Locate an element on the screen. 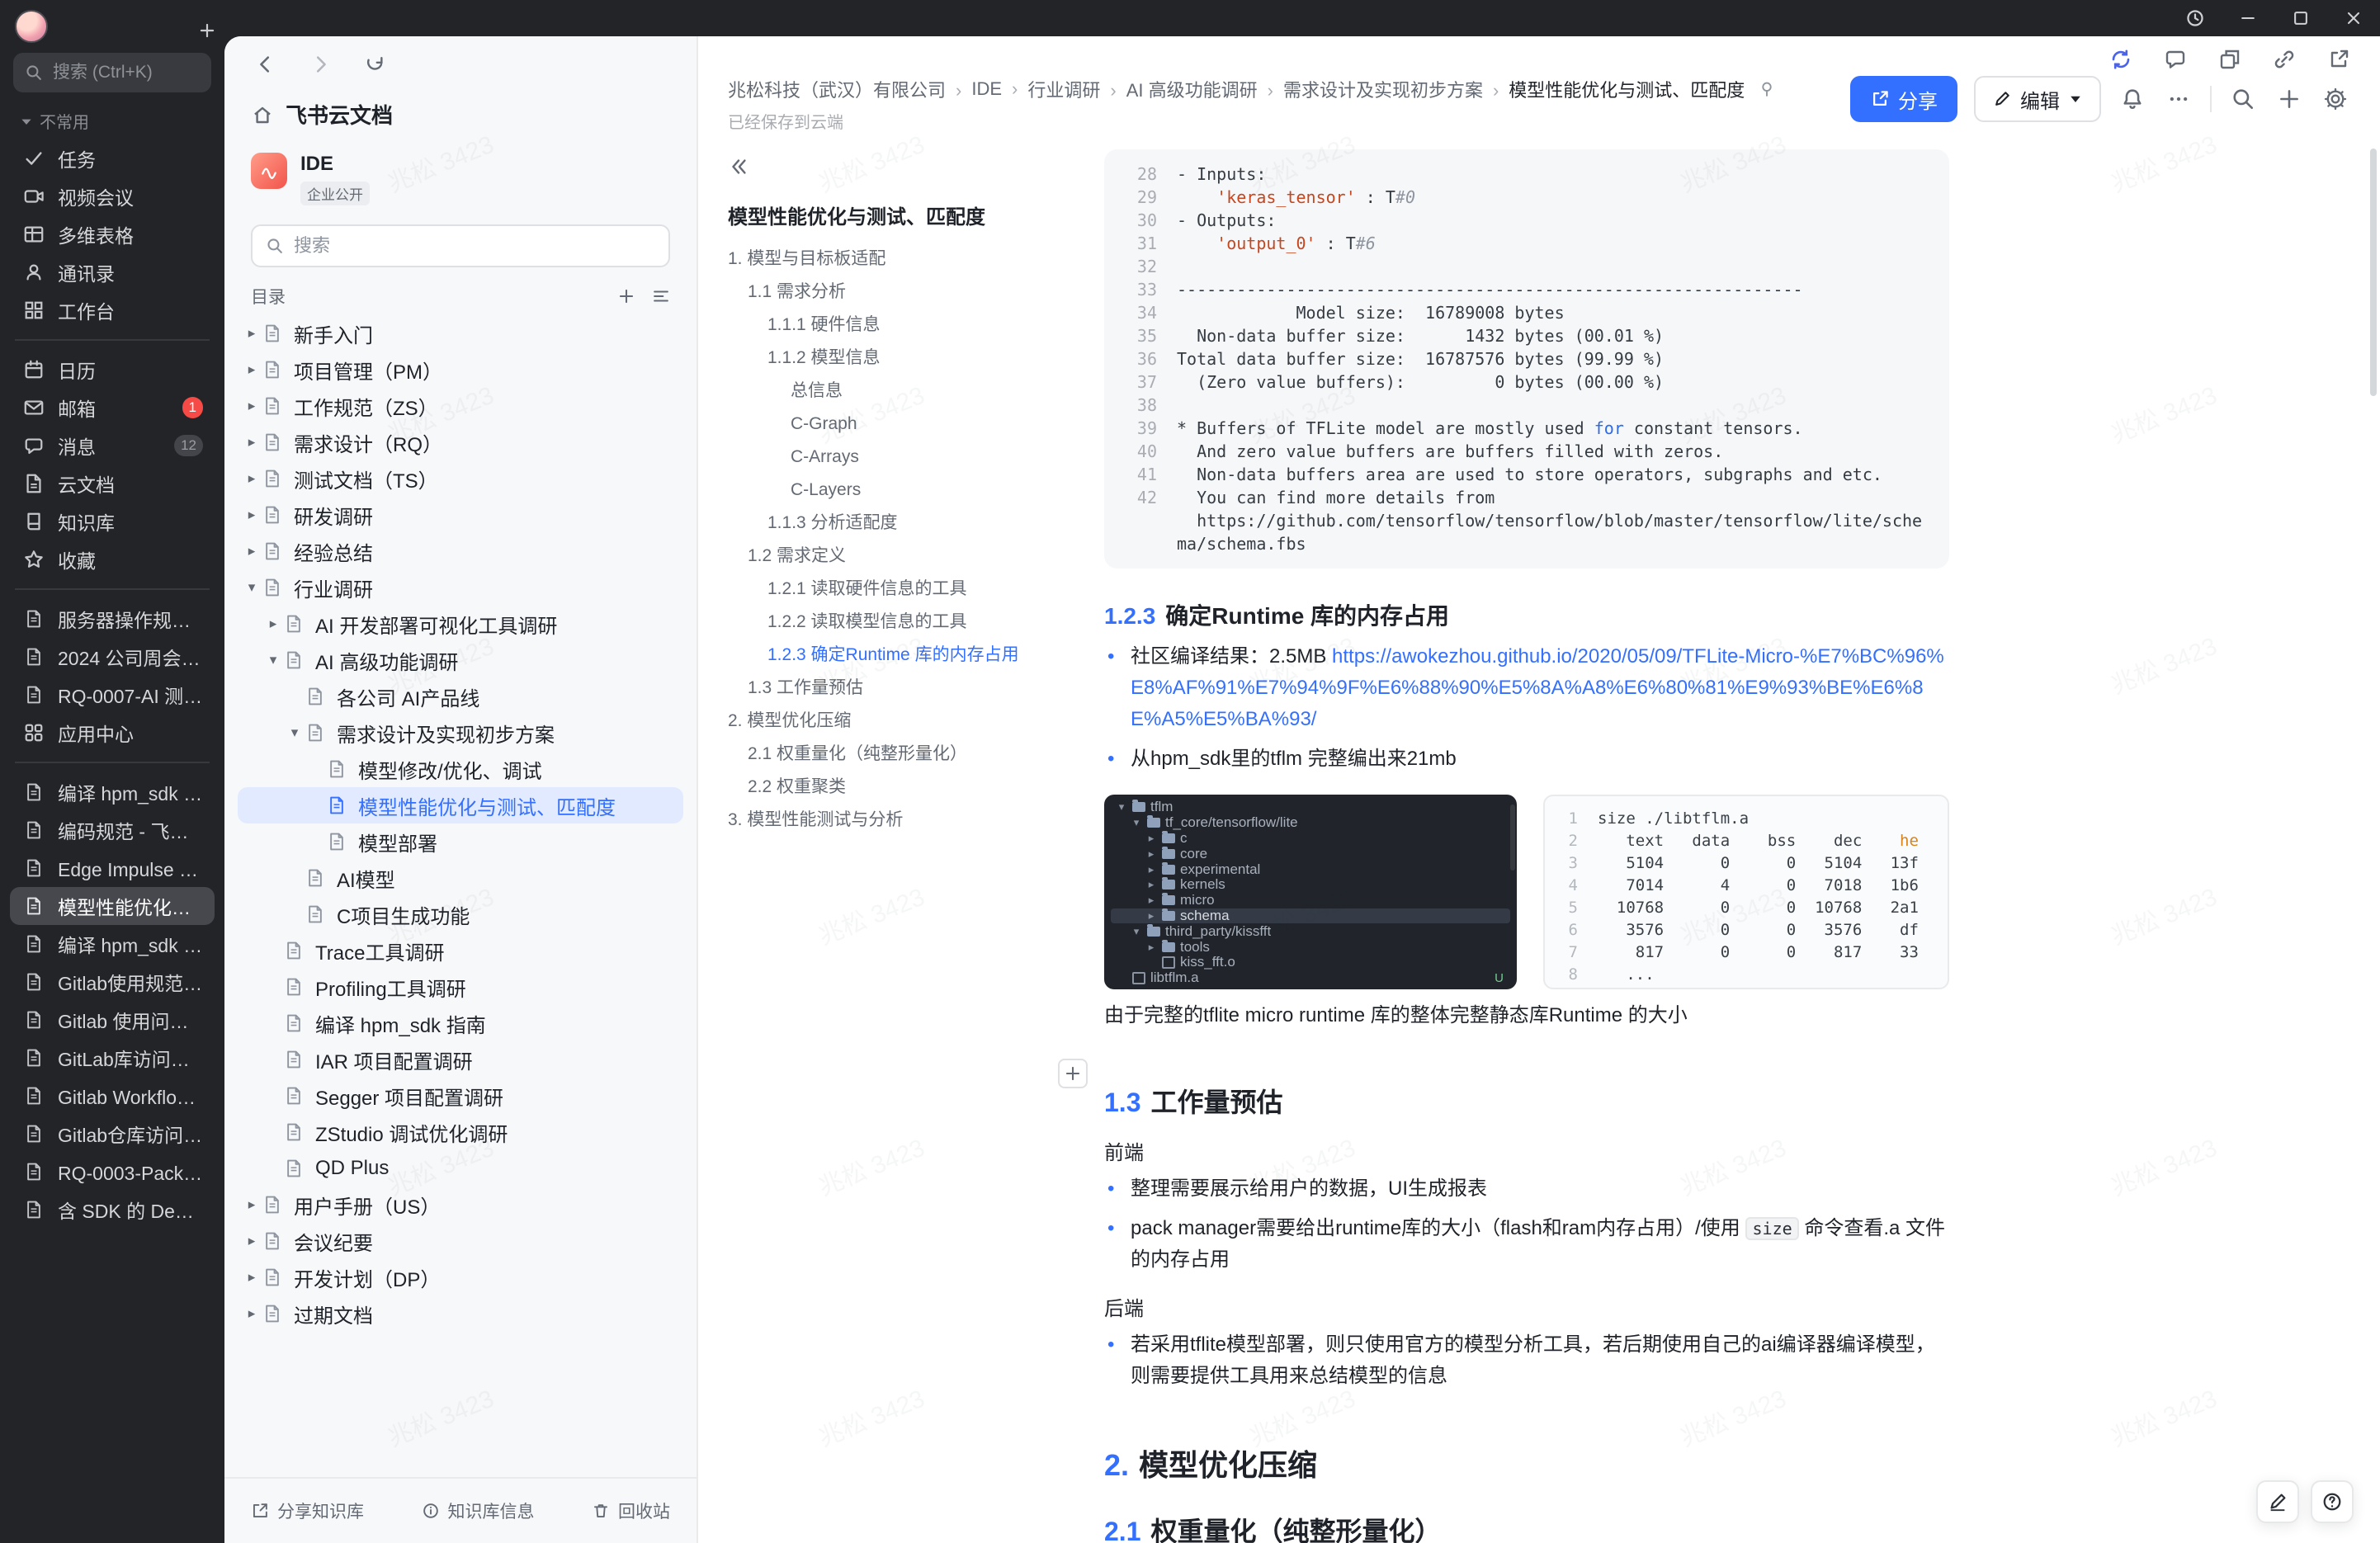  doc-tree-item: Segger 项目配置调研 is located at coordinates (460, 1096).